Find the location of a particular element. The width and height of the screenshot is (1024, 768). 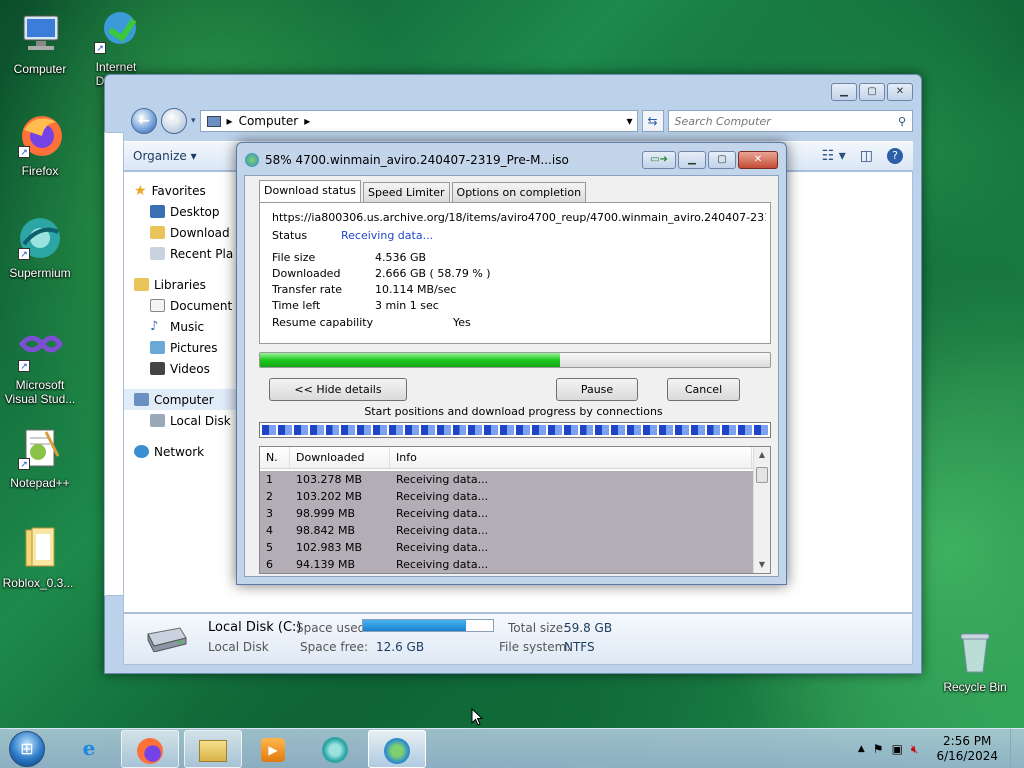

windows-logo-icon: ⊞ is located at coordinates (27, 749).